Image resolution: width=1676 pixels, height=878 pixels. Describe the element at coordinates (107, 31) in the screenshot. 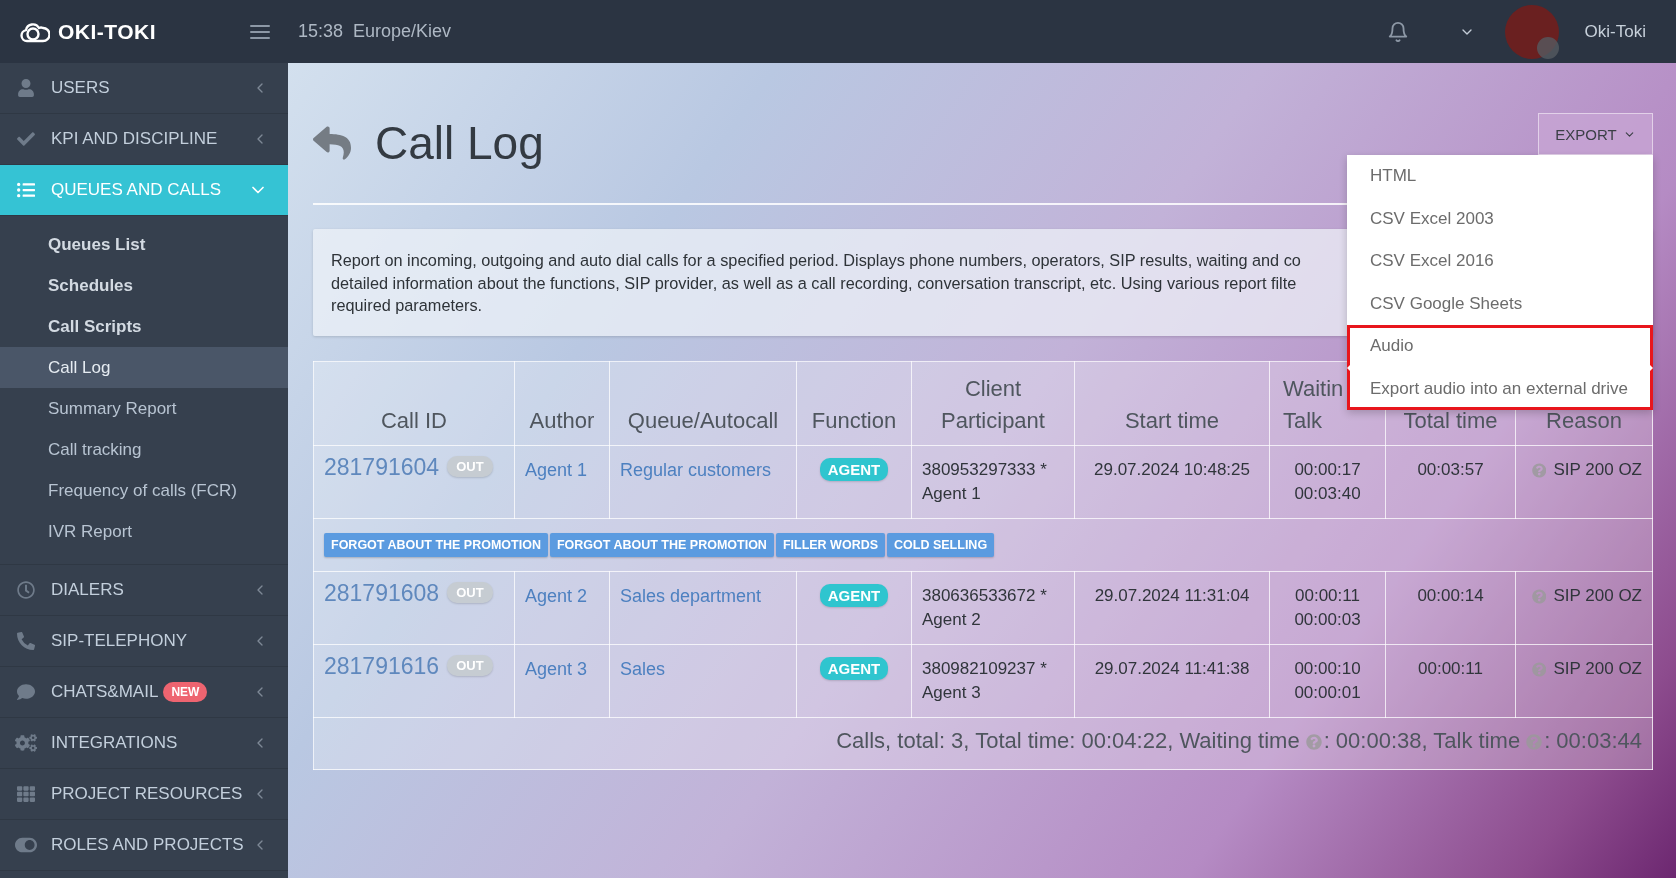

I see `logo-text: OKI-TOKI` at that location.